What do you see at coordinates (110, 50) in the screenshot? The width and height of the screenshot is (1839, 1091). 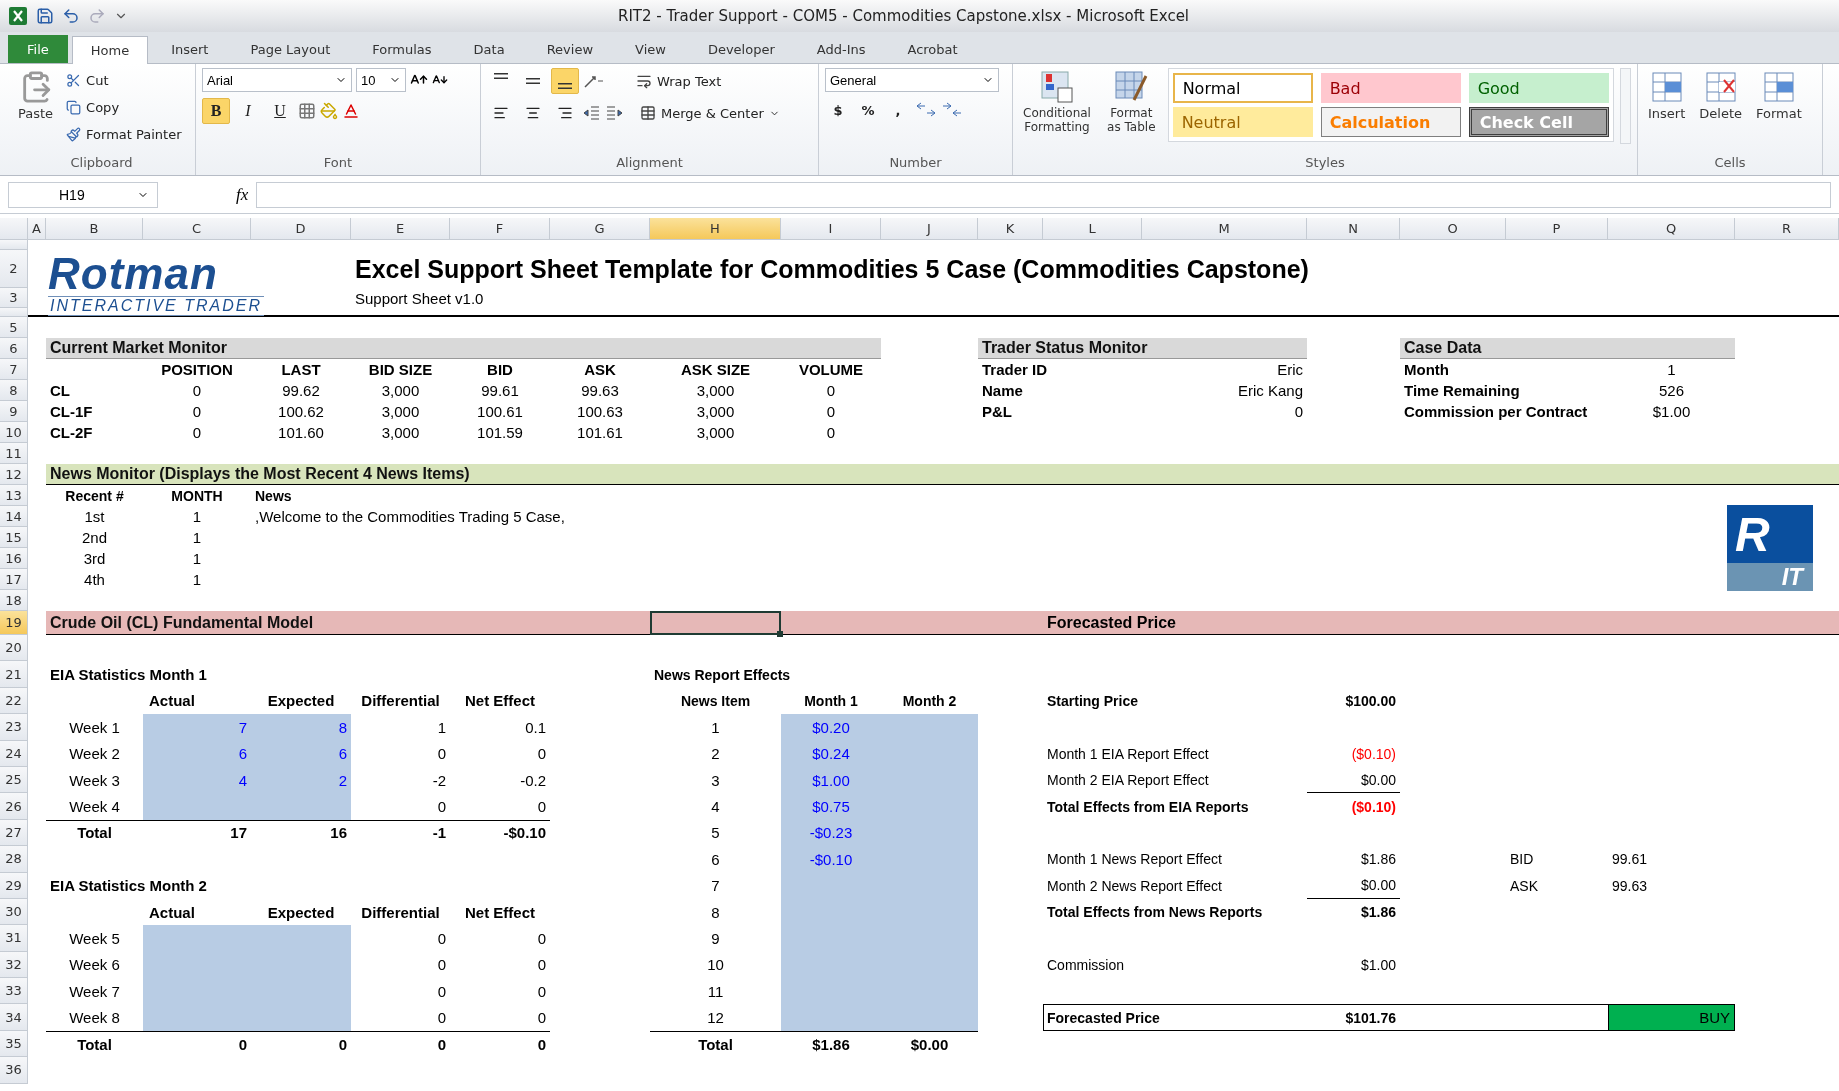 I see `ribbon-tab: Home` at bounding box center [110, 50].